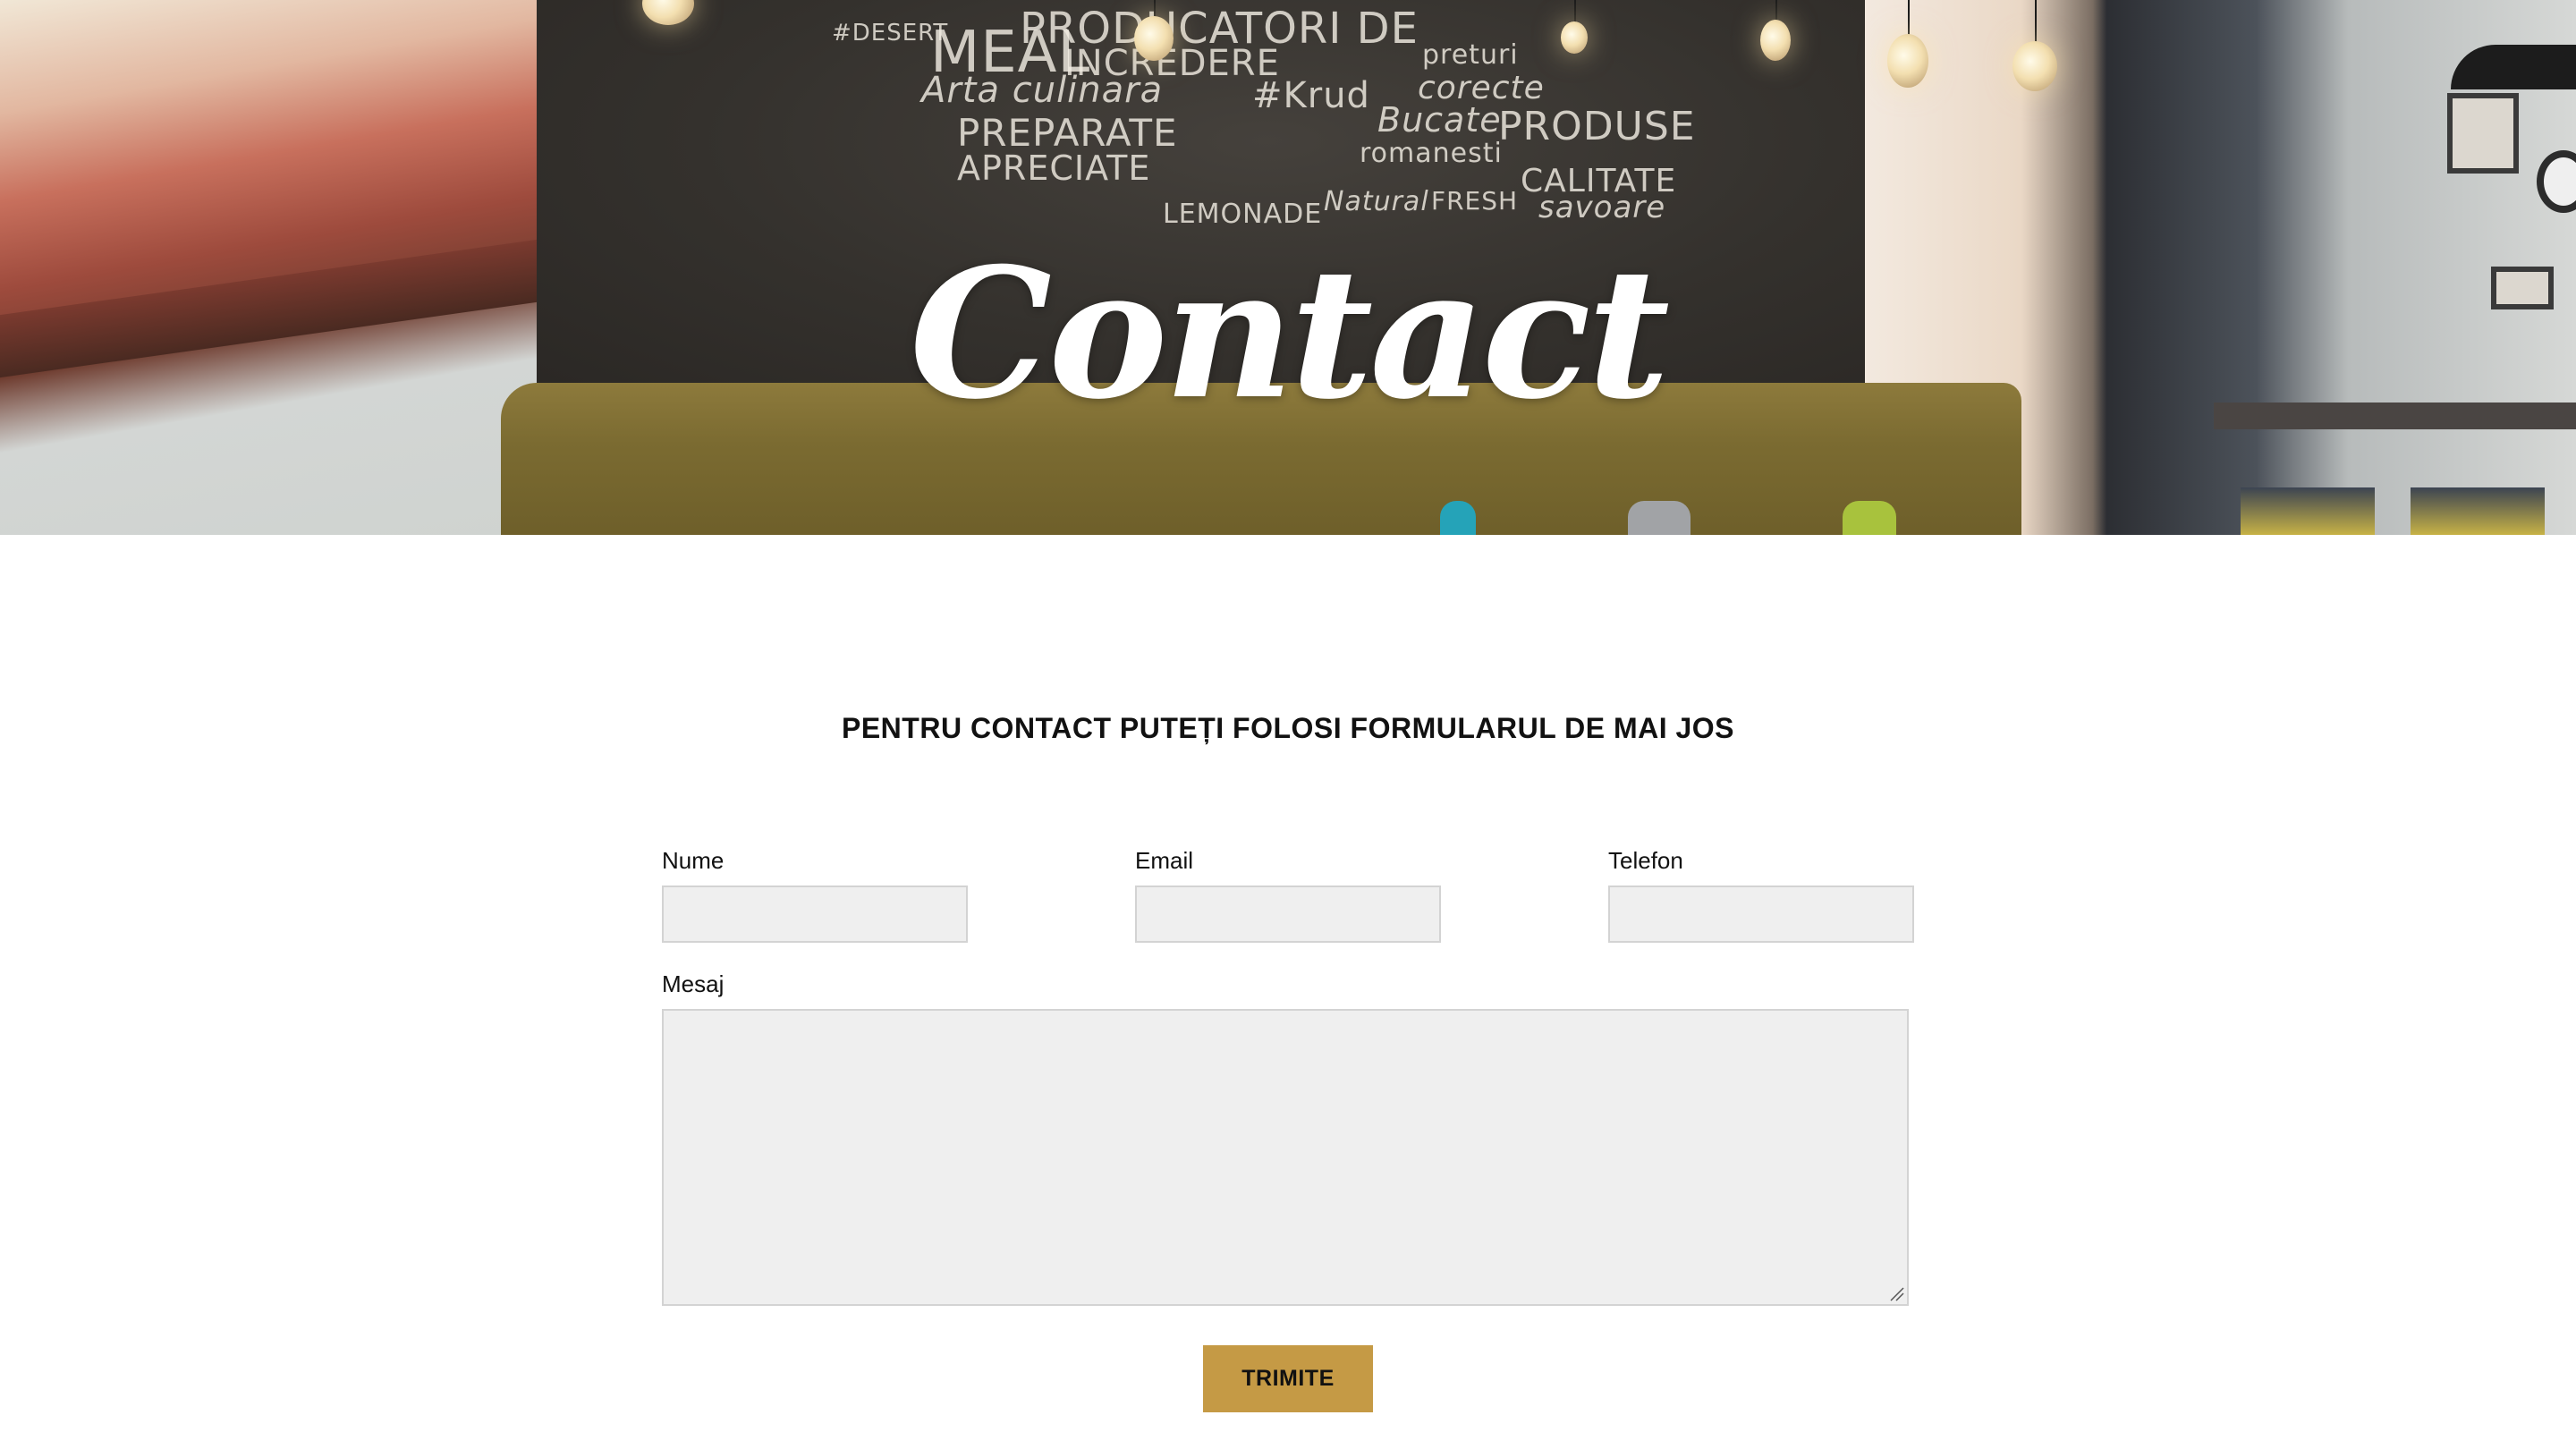 This screenshot has height=1449, width=2576. I want to click on resize-grip-icon, so click(1896, 1293).